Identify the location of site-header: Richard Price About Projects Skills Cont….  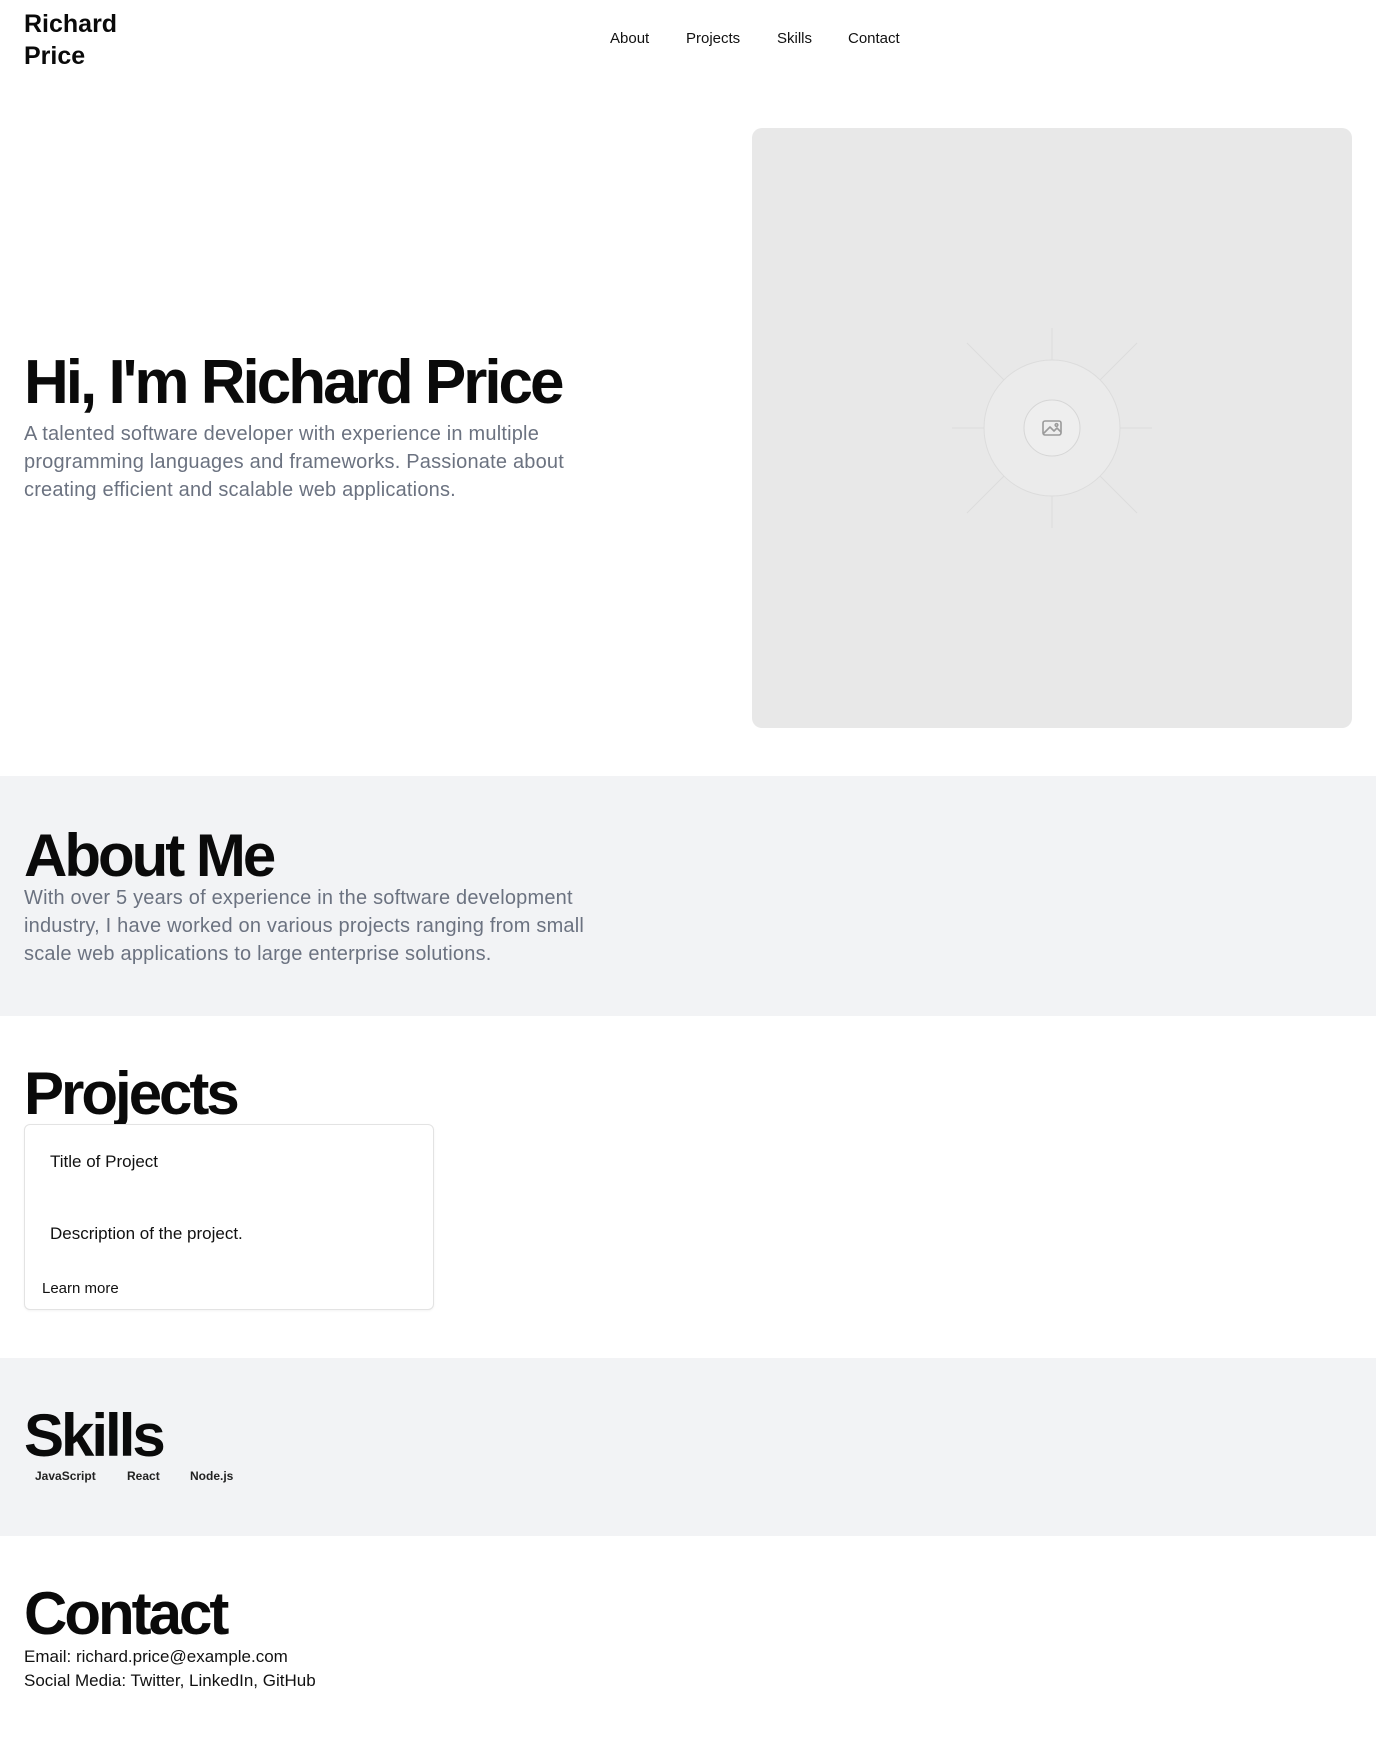
(688, 42).